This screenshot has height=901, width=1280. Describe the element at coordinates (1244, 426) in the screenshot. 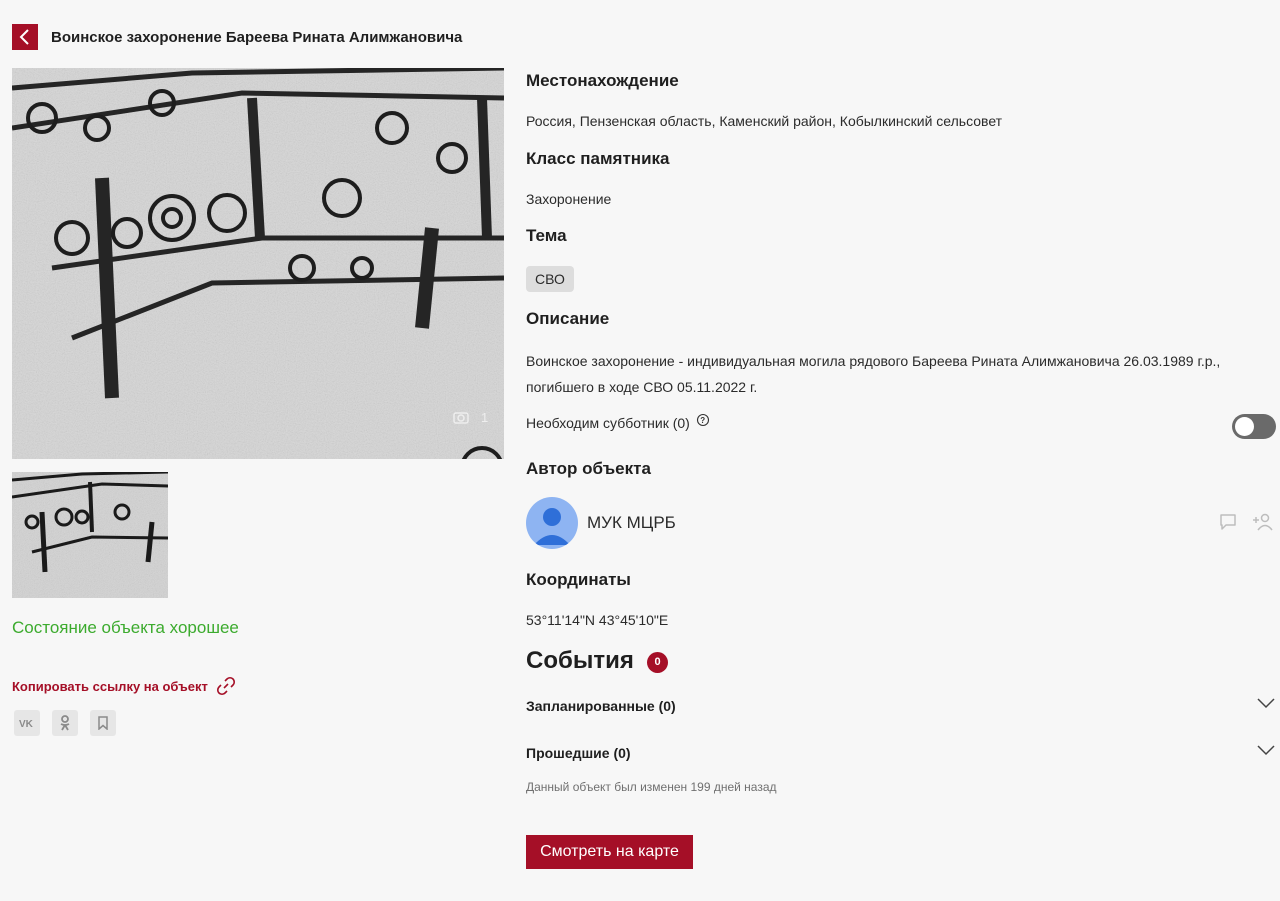

I see `toggle-knob` at that location.